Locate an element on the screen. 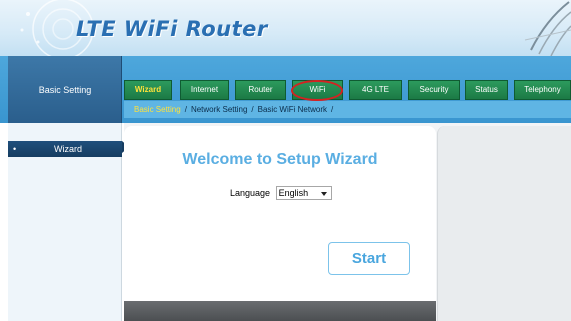  sidebar-item-label: Wizard is located at coordinates (68, 149).